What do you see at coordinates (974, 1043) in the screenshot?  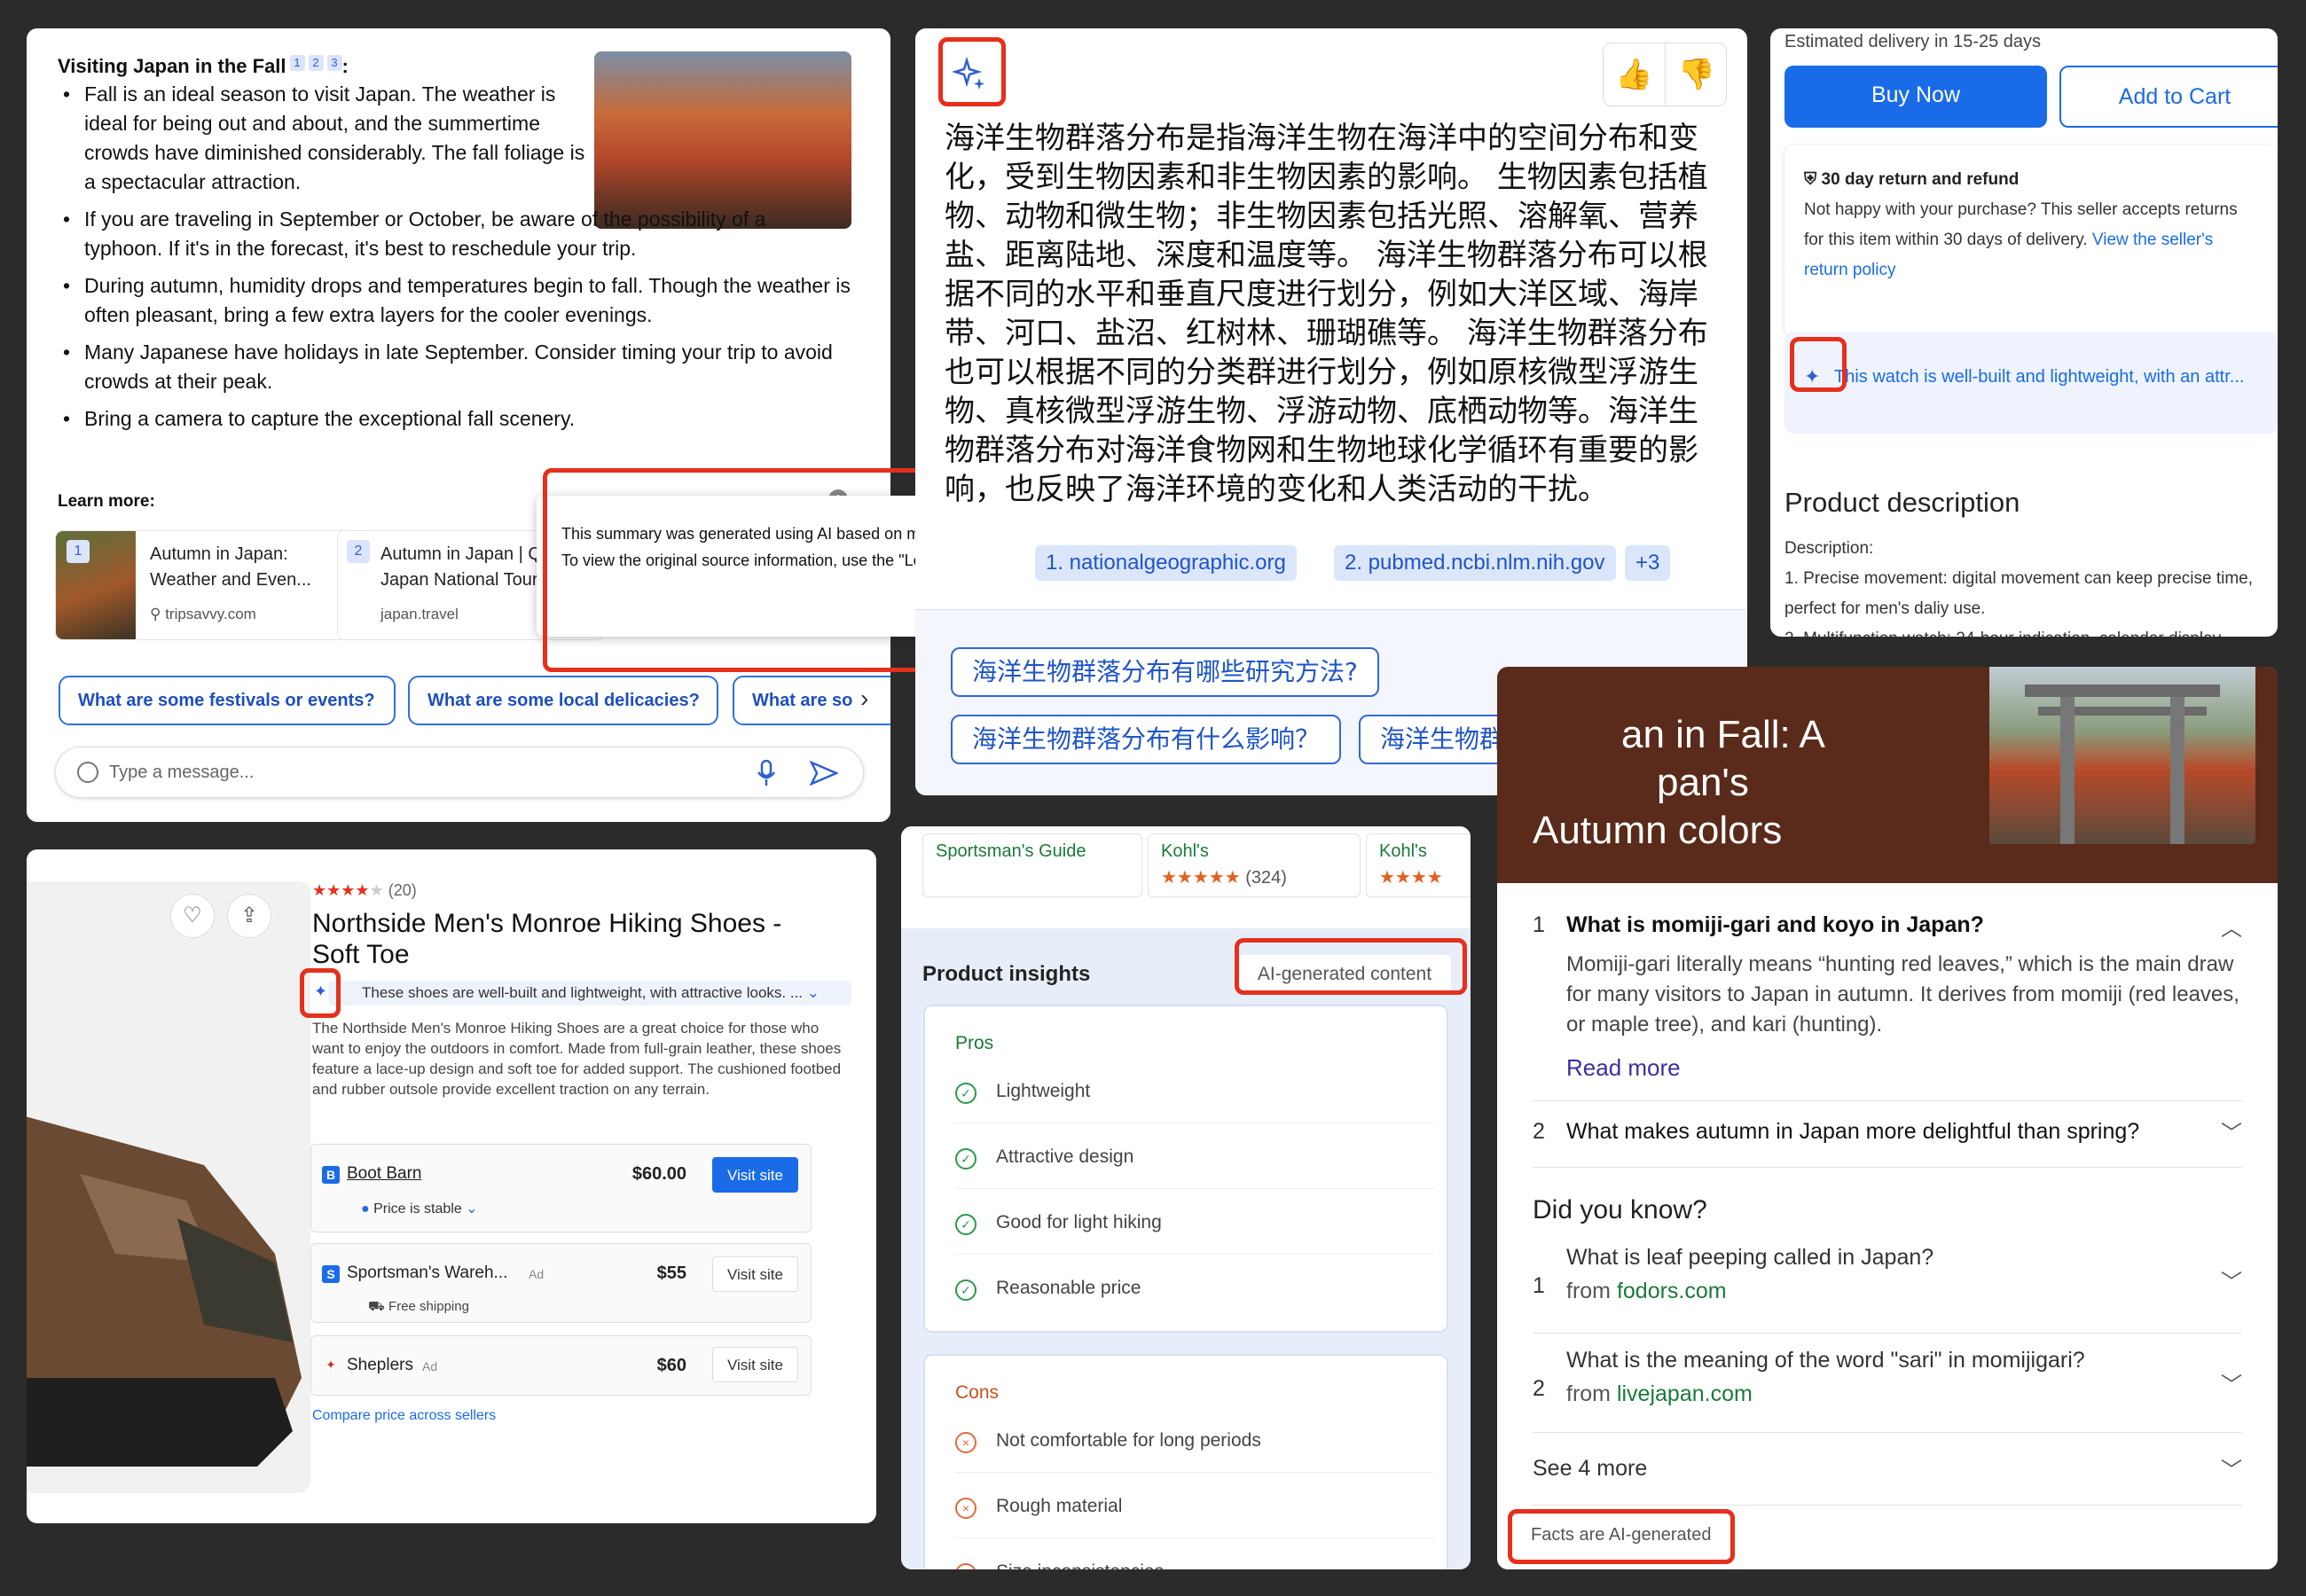 I see `pros-label: Pros` at bounding box center [974, 1043].